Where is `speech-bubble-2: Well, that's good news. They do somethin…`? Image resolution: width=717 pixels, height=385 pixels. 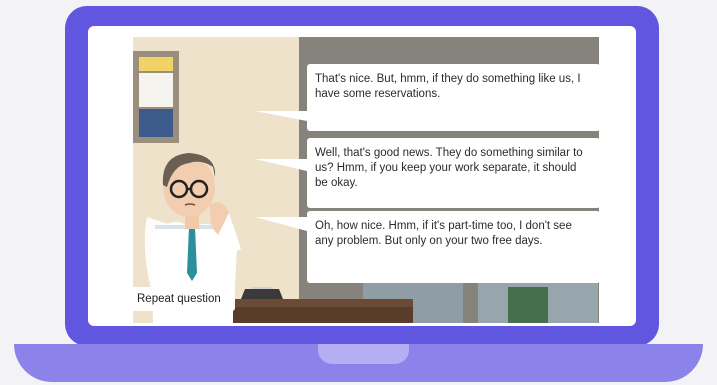 speech-bubble-2: Well, that's good news. They do somethin… is located at coordinates (427, 173).